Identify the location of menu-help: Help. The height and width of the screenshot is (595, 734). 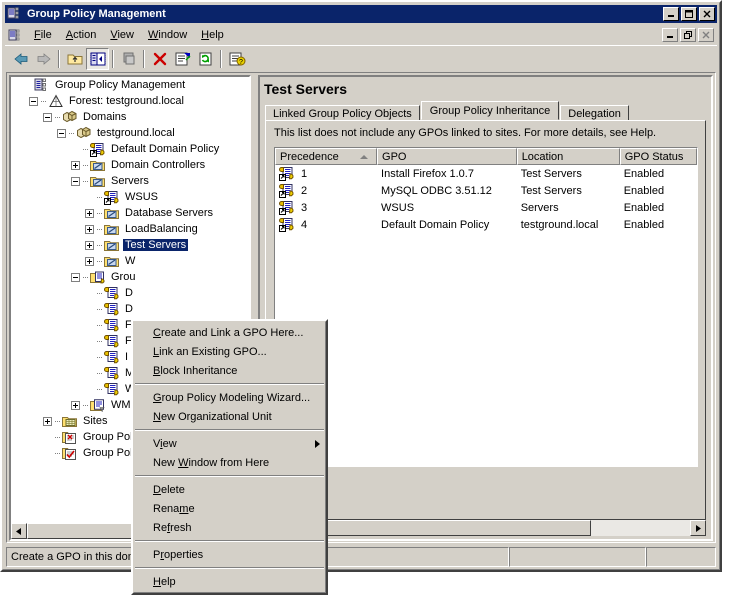
(212, 35).